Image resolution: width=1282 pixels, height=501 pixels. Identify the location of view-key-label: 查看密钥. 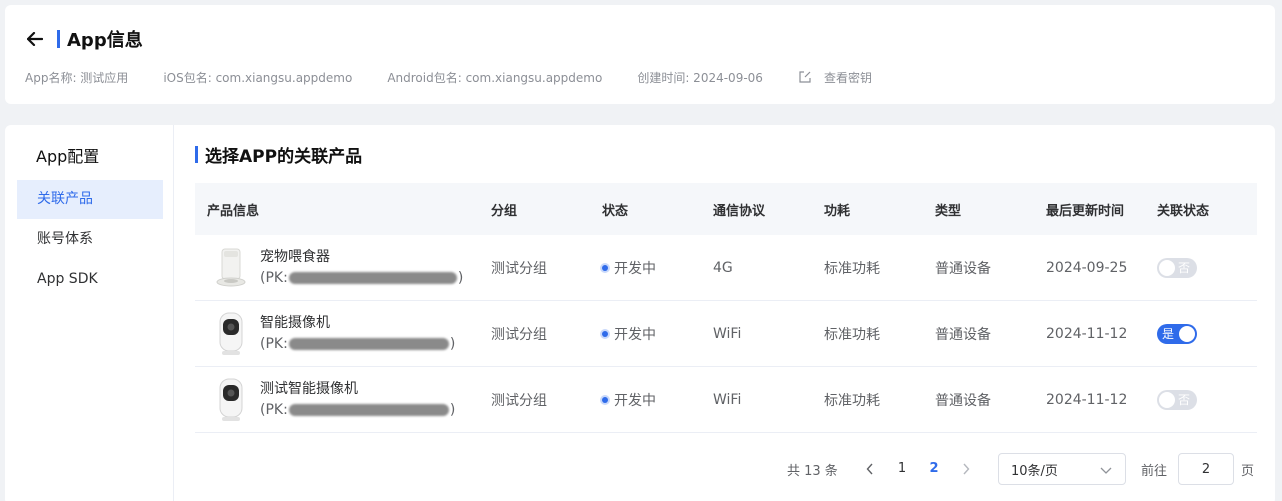
(847, 77).